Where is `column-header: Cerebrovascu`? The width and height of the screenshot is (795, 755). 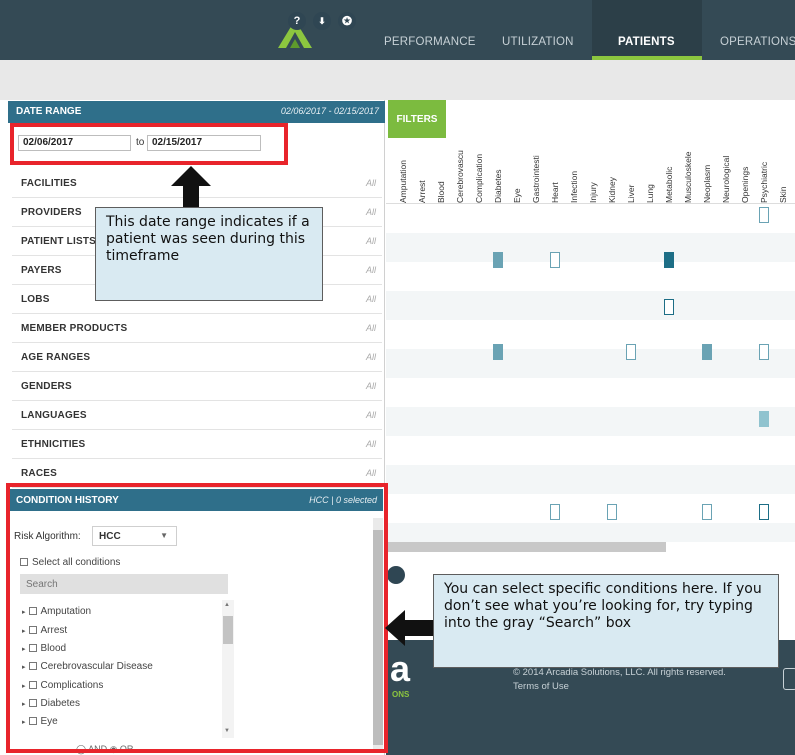 column-header: Cerebrovascu is located at coordinates (460, 176).